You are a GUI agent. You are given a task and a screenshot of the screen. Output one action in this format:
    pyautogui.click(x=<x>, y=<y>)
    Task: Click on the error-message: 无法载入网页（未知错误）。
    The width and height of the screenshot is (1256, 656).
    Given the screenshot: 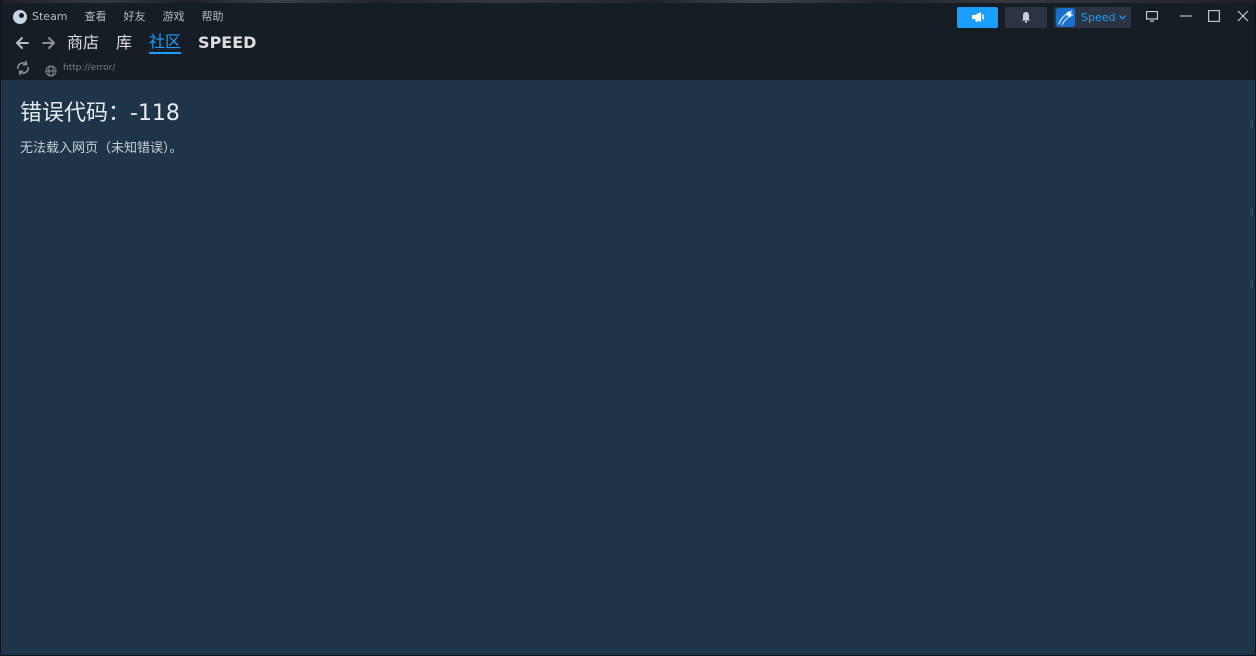 What is the action you would take?
    pyautogui.click(x=101, y=148)
    